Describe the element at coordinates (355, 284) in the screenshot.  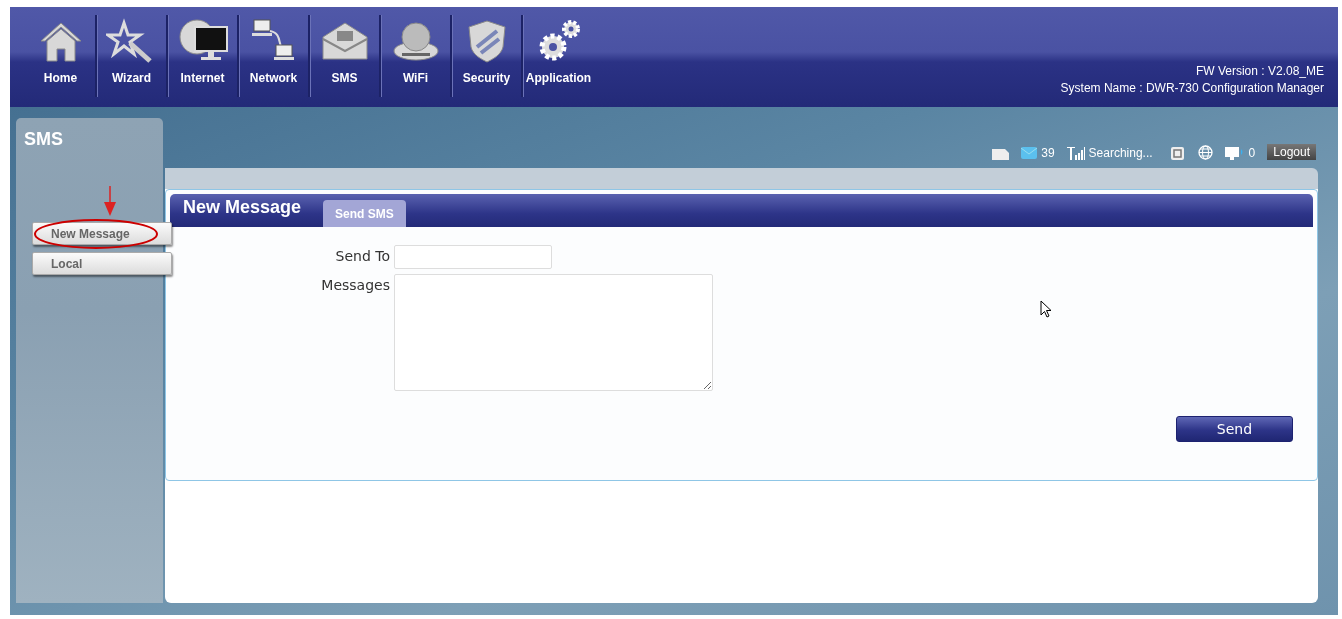
I see `field-label: Messages` at that location.